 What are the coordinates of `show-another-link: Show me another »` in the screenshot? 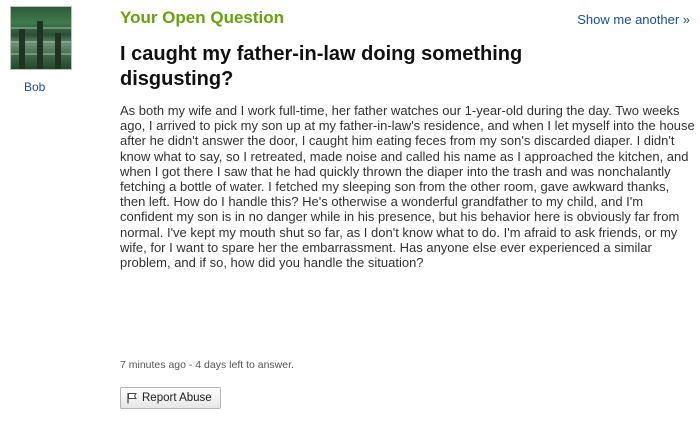 It's located at (633, 19).